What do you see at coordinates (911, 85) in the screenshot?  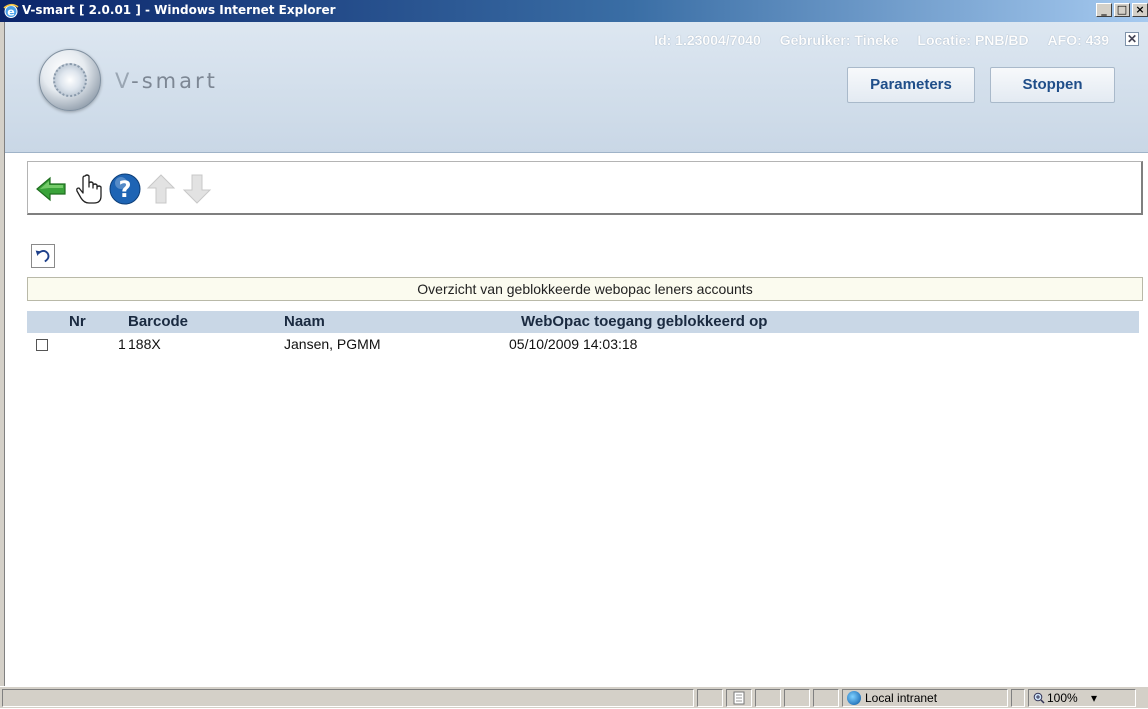 I see `parameters-button: Parameters` at bounding box center [911, 85].